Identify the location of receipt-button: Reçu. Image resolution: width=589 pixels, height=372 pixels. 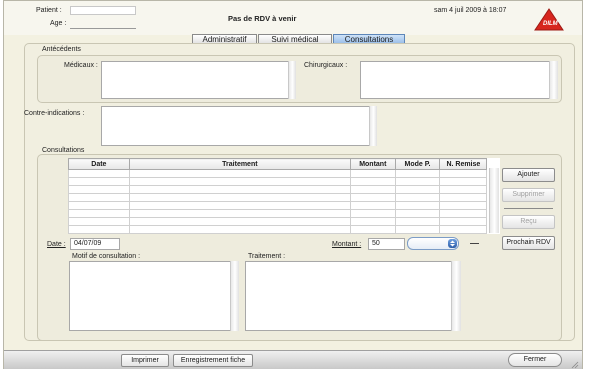
(528, 222).